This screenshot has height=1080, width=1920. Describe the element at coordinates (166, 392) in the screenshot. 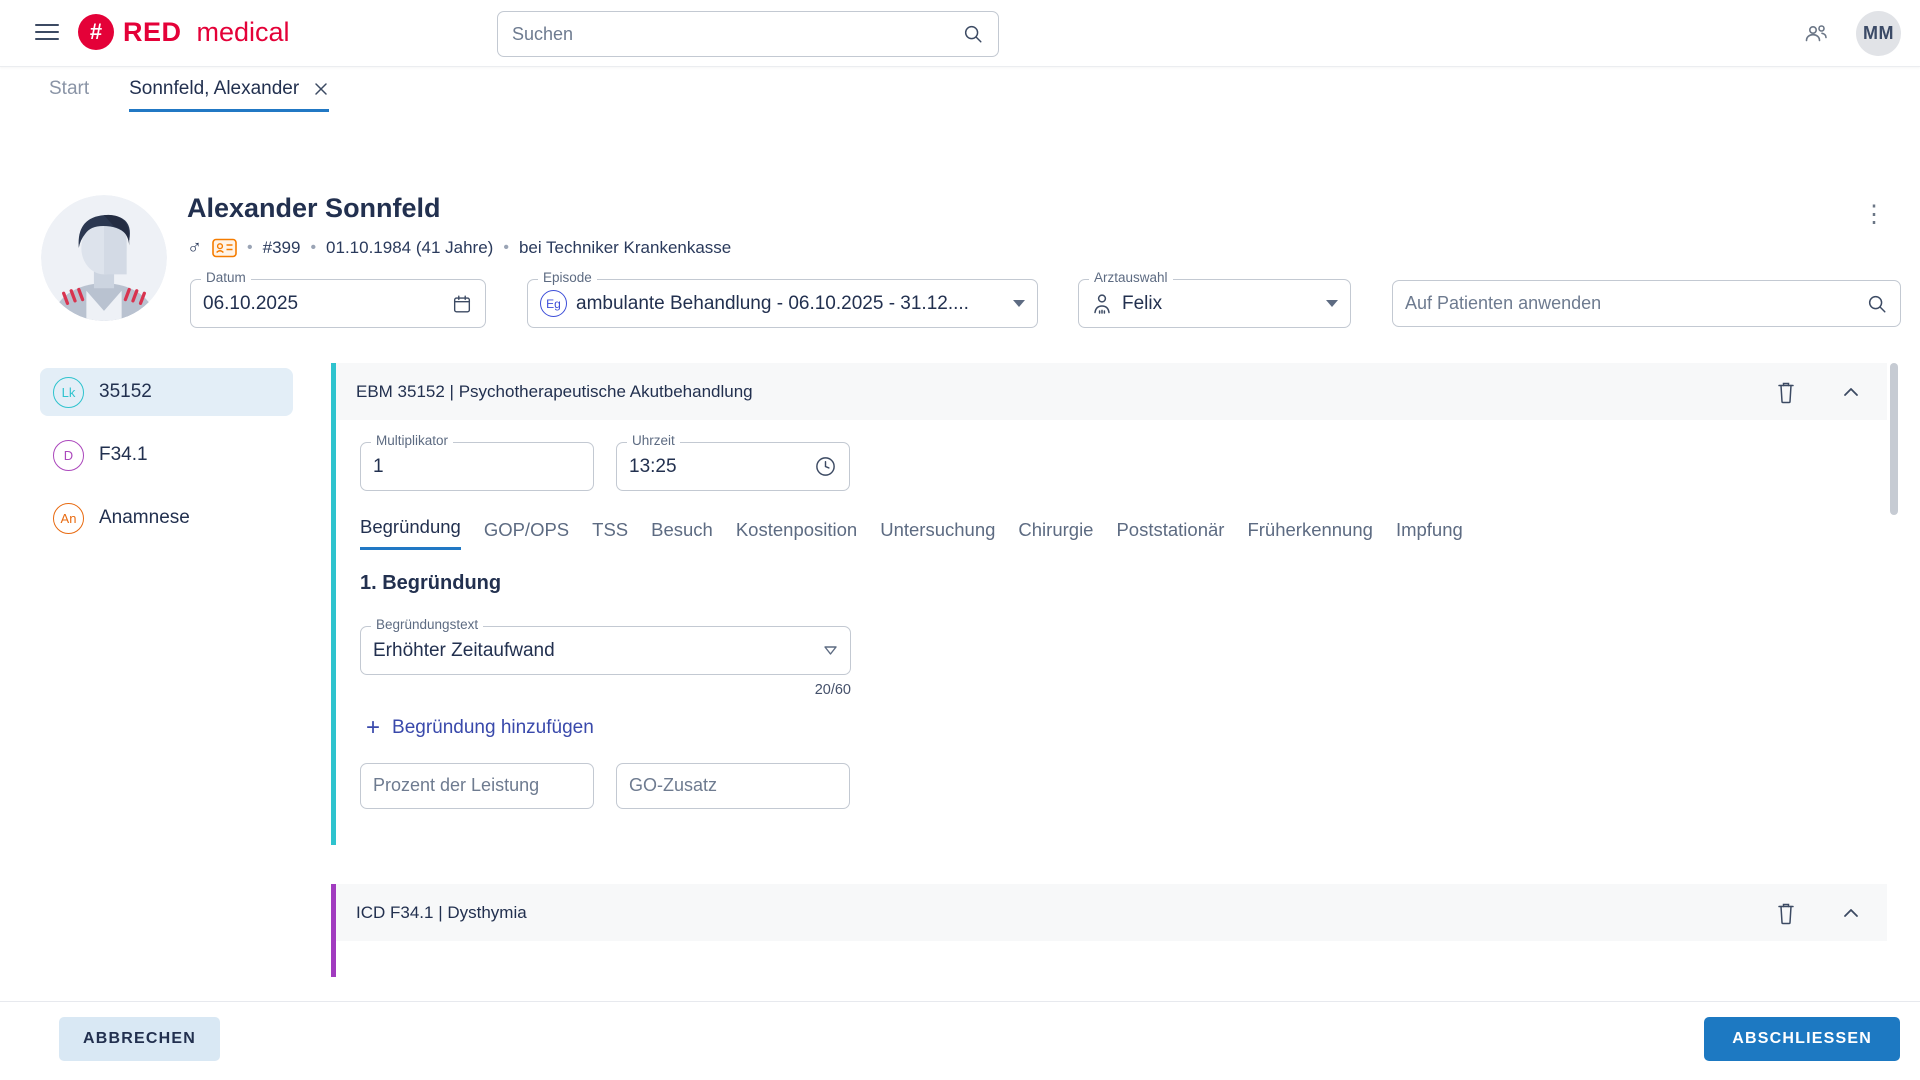

I see `sidebar-item-35152: Lk 35152` at that location.